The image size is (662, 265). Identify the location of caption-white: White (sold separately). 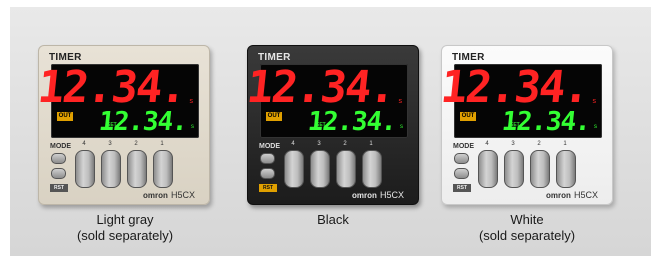
(527, 228).